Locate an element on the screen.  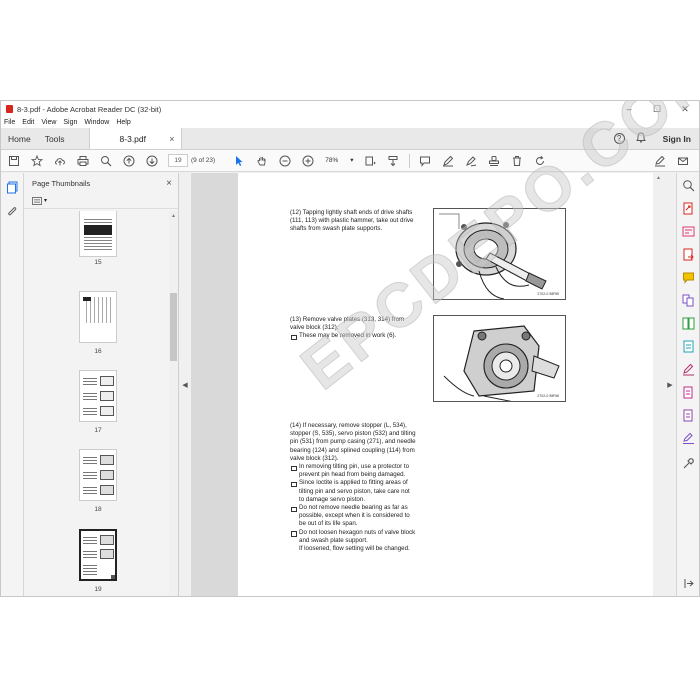
save-icon is located at coordinates (14, 161).